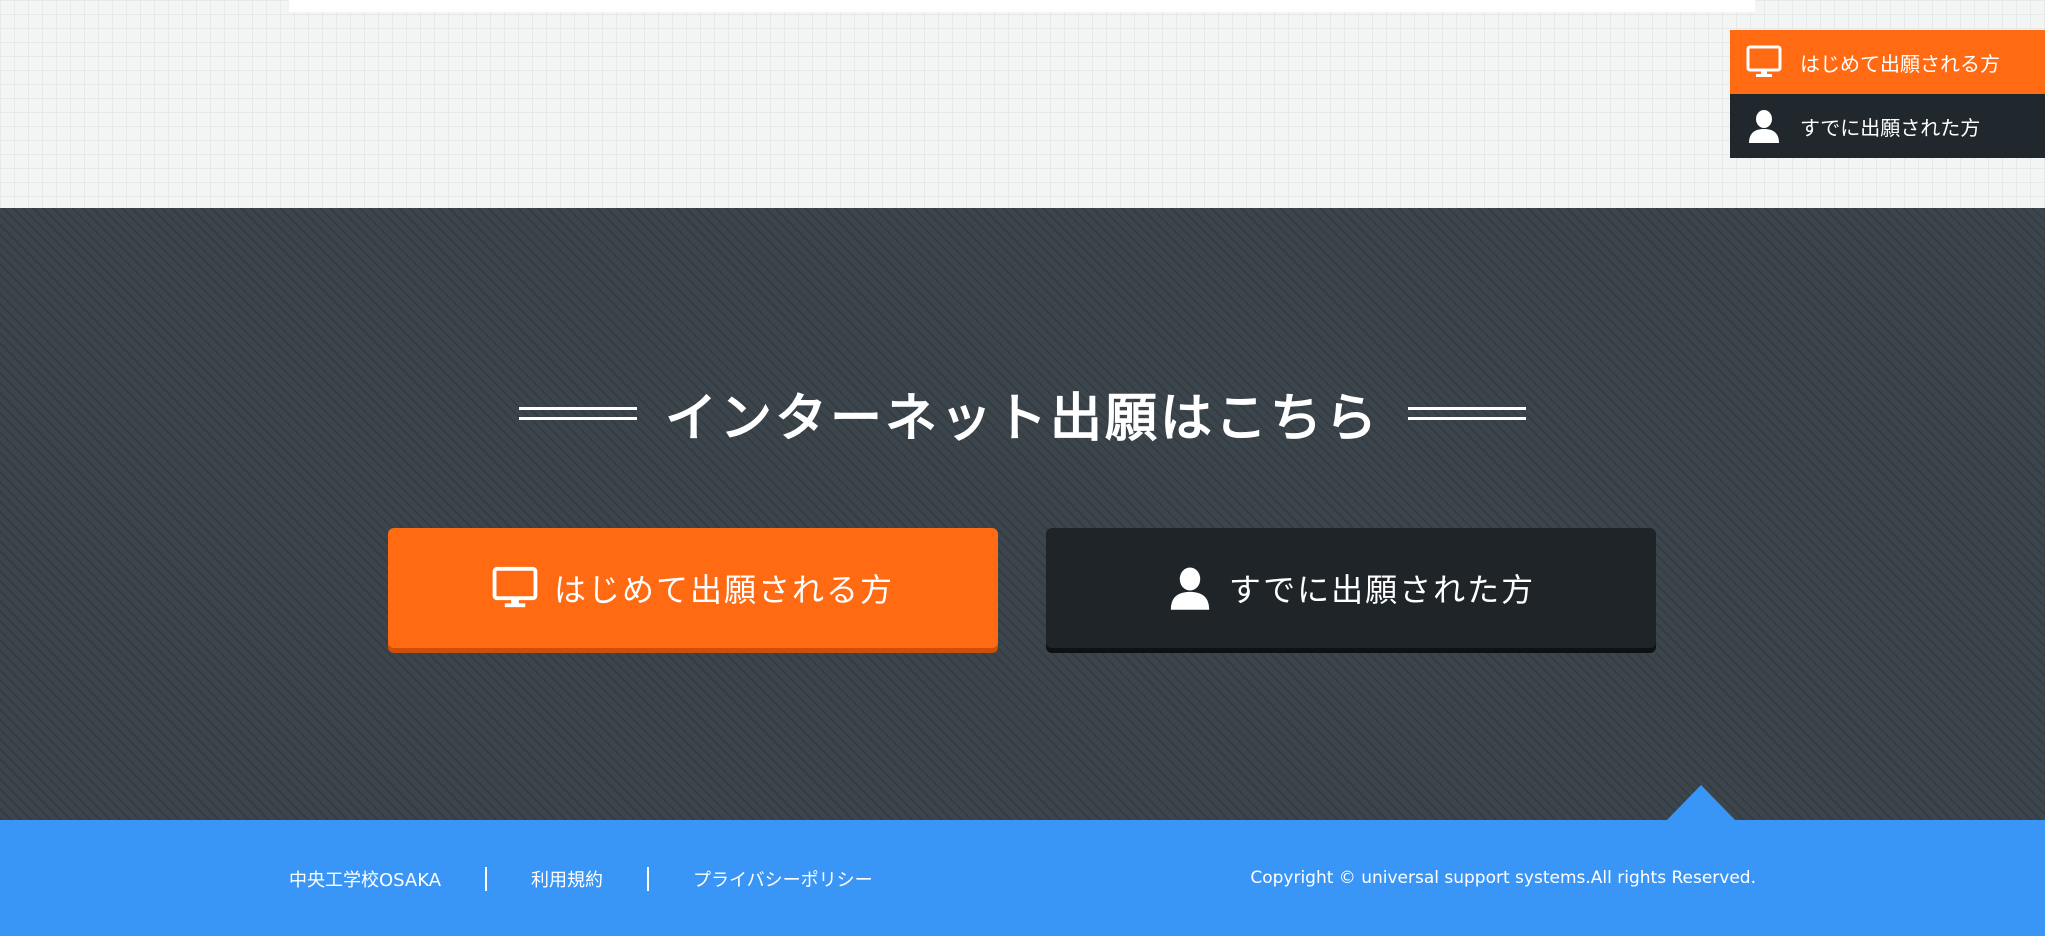 Image resolution: width=2045 pixels, height=936 pixels. I want to click on footer-link-school: 中央工学校OSAKA, so click(365, 879).